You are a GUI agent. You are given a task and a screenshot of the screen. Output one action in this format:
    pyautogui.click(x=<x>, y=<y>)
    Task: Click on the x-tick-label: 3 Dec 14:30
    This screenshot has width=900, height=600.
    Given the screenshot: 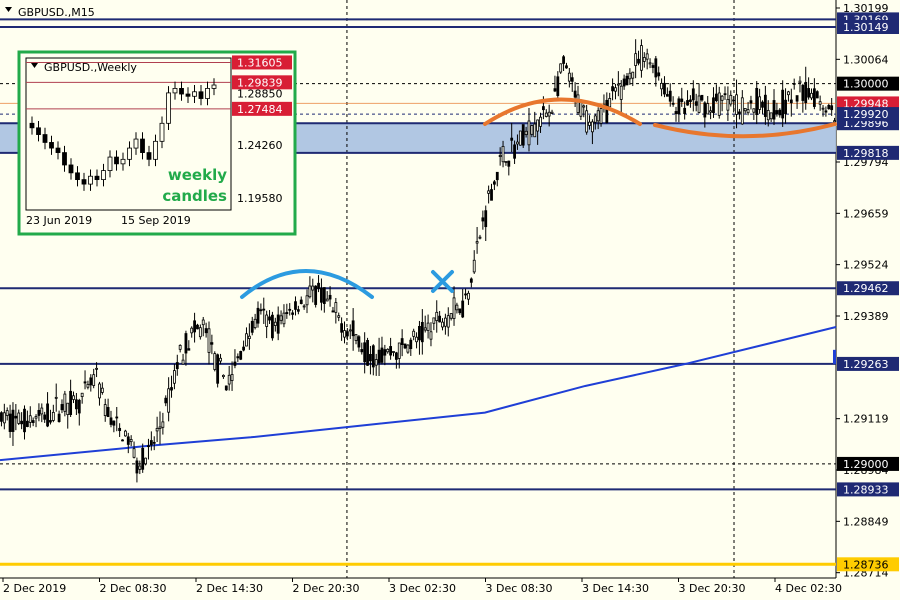 What is the action you would take?
    pyautogui.click(x=615, y=588)
    